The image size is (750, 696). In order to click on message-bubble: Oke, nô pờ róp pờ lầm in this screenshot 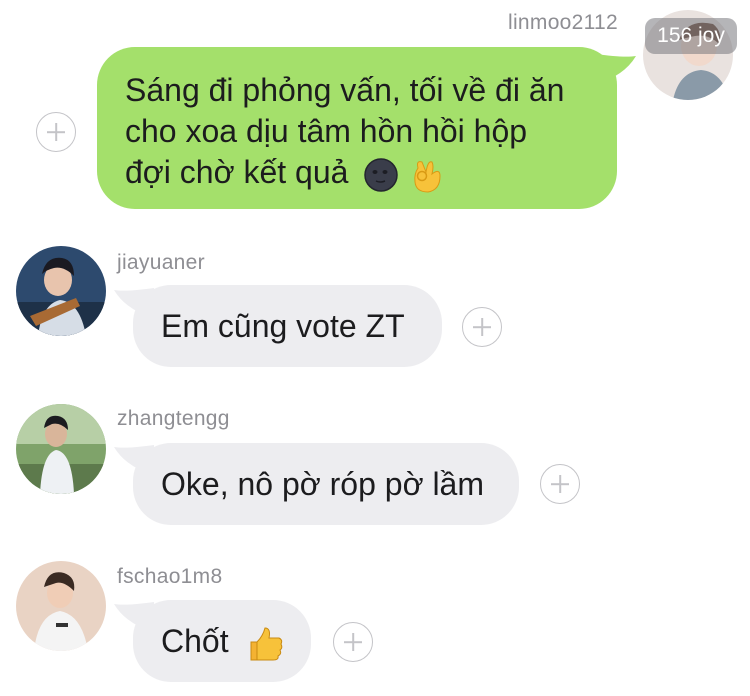, I will do `click(326, 484)`.